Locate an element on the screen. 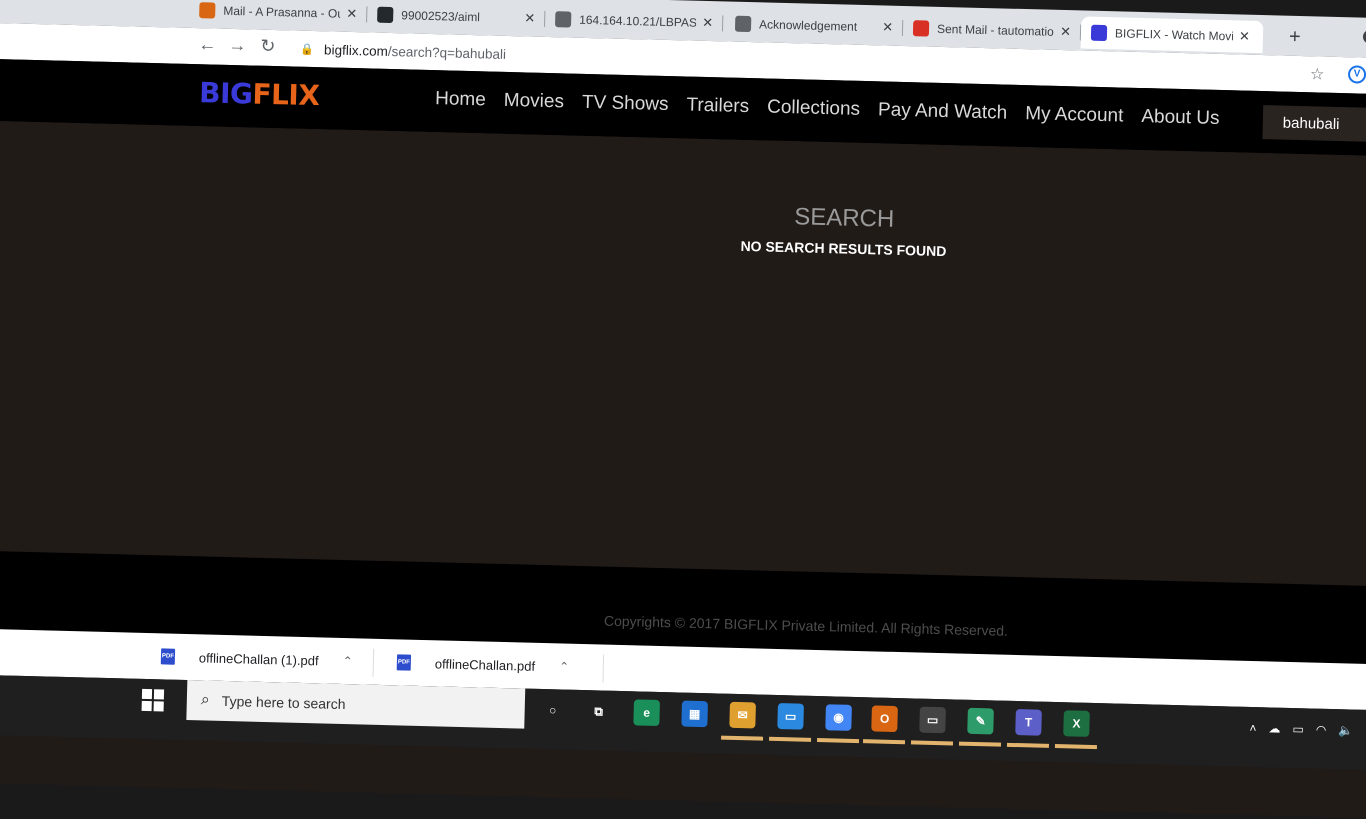 This screenshot has height=819, width=1366. tab-title: BIGFLIX - Watch Movie is located at coordinates (1174, 35).